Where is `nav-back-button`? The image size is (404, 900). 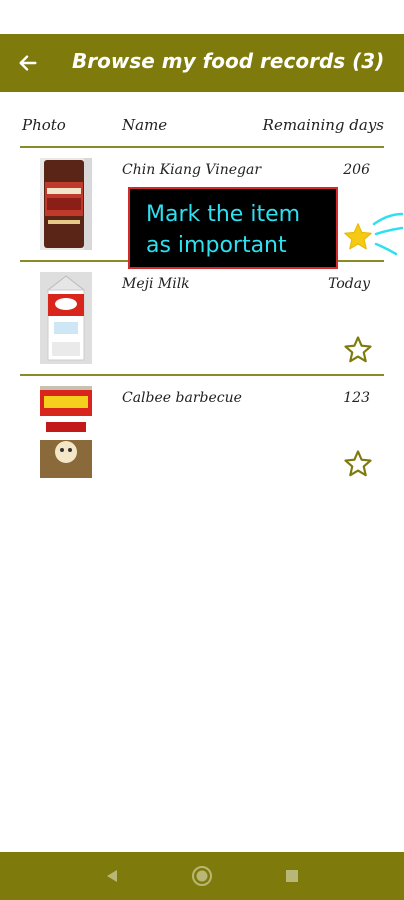 nav-back-button is located at coordinates (112, 876).